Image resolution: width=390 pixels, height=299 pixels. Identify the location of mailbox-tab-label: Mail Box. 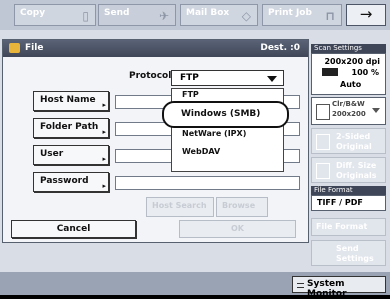
(208, 13).